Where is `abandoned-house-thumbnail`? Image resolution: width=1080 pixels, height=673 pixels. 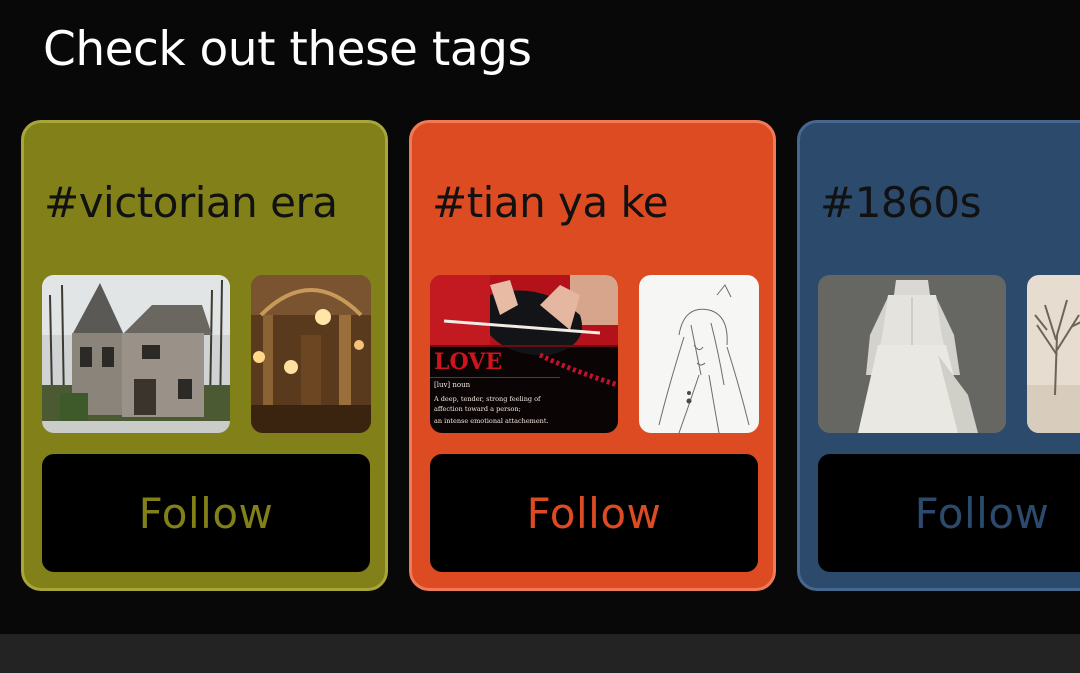 abandoned-house-thumbnail is located at coordinates (136, 354).